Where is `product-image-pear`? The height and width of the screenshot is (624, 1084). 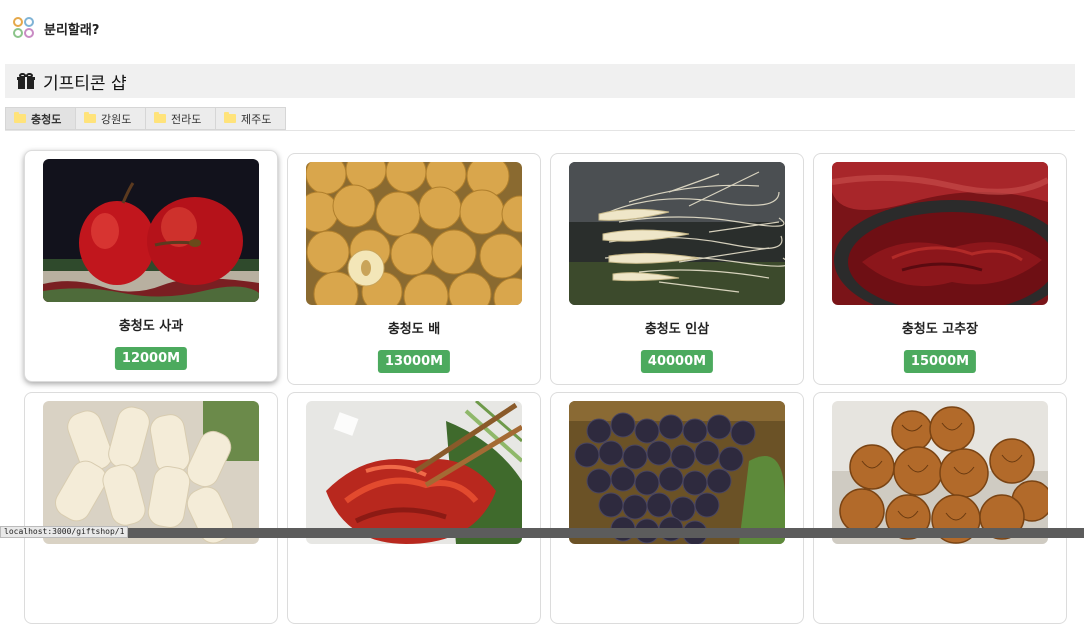
product-image-pear is located at coordinates (414, 233).